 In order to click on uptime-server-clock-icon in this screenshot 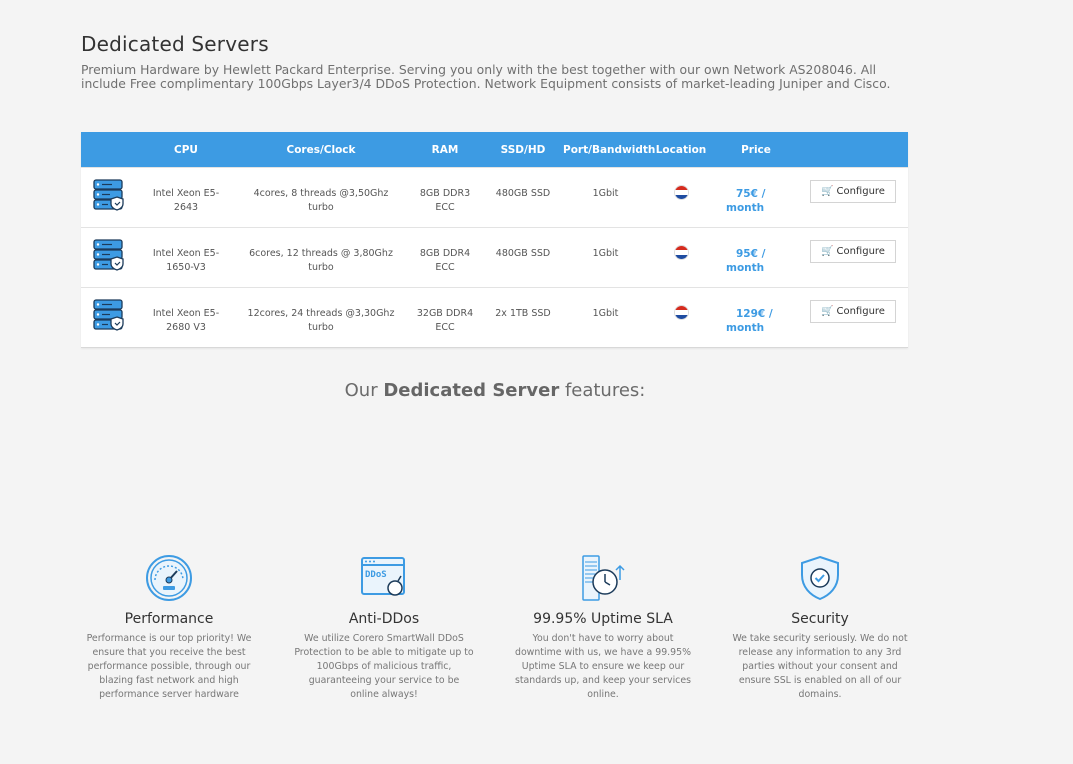, I will do `click(603, 578)`.